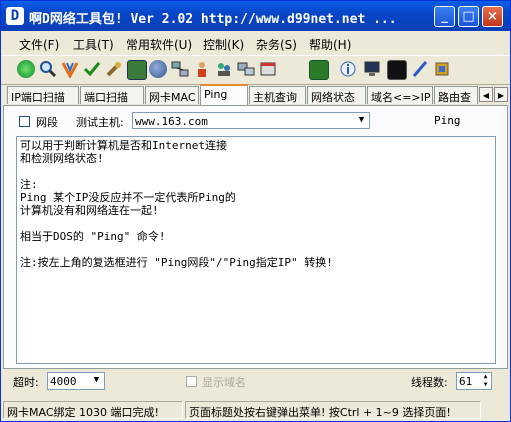  I want to click on menu-bar: 文件(F) 工具(T) 常用软件(U) 控制(K) 杂务(S) 帮助(H), so click(255, 43).